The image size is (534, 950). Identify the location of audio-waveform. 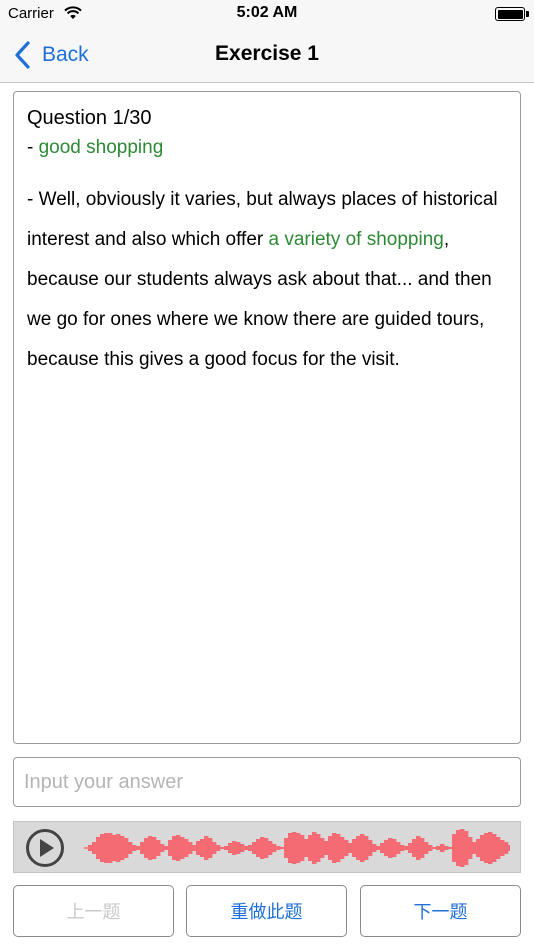
(297, 848).